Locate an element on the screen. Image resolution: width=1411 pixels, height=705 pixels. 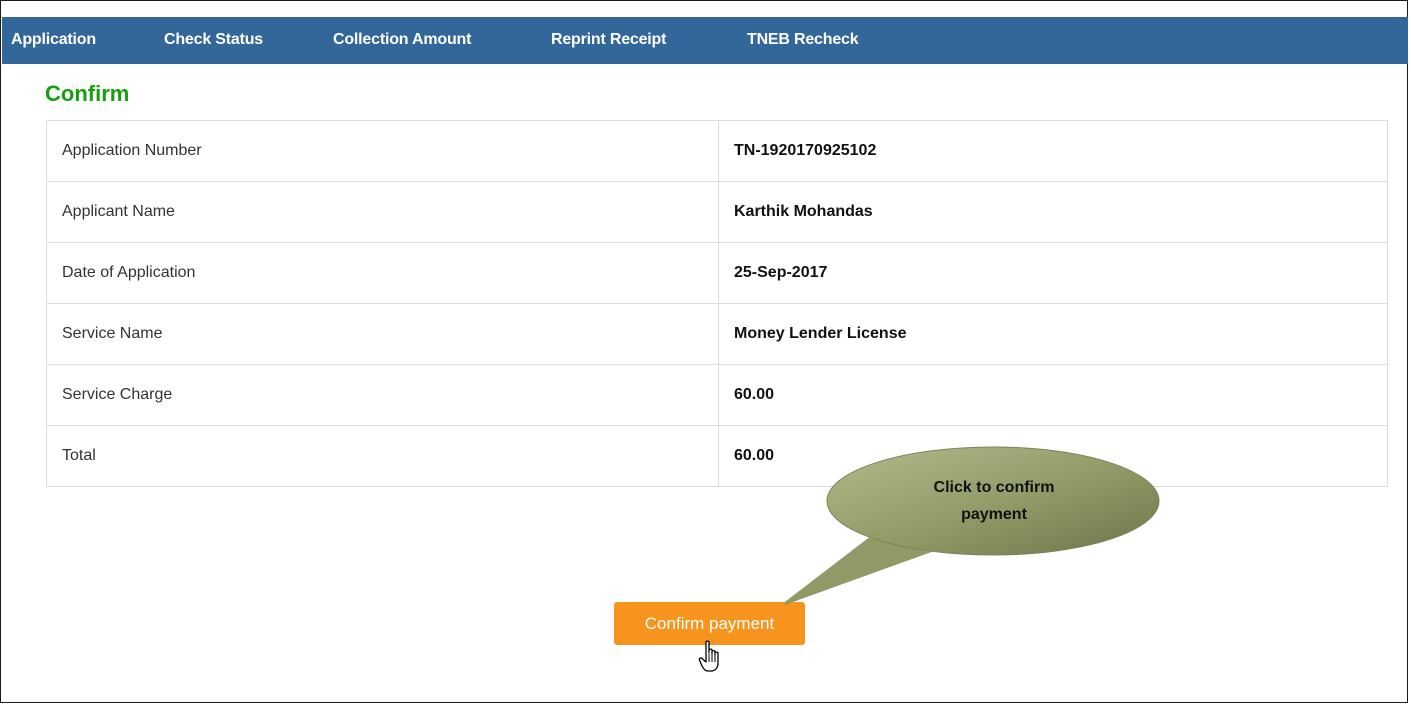
table-row: Date of Application 25-Sep-2017 is located at coordinates (717, 273).